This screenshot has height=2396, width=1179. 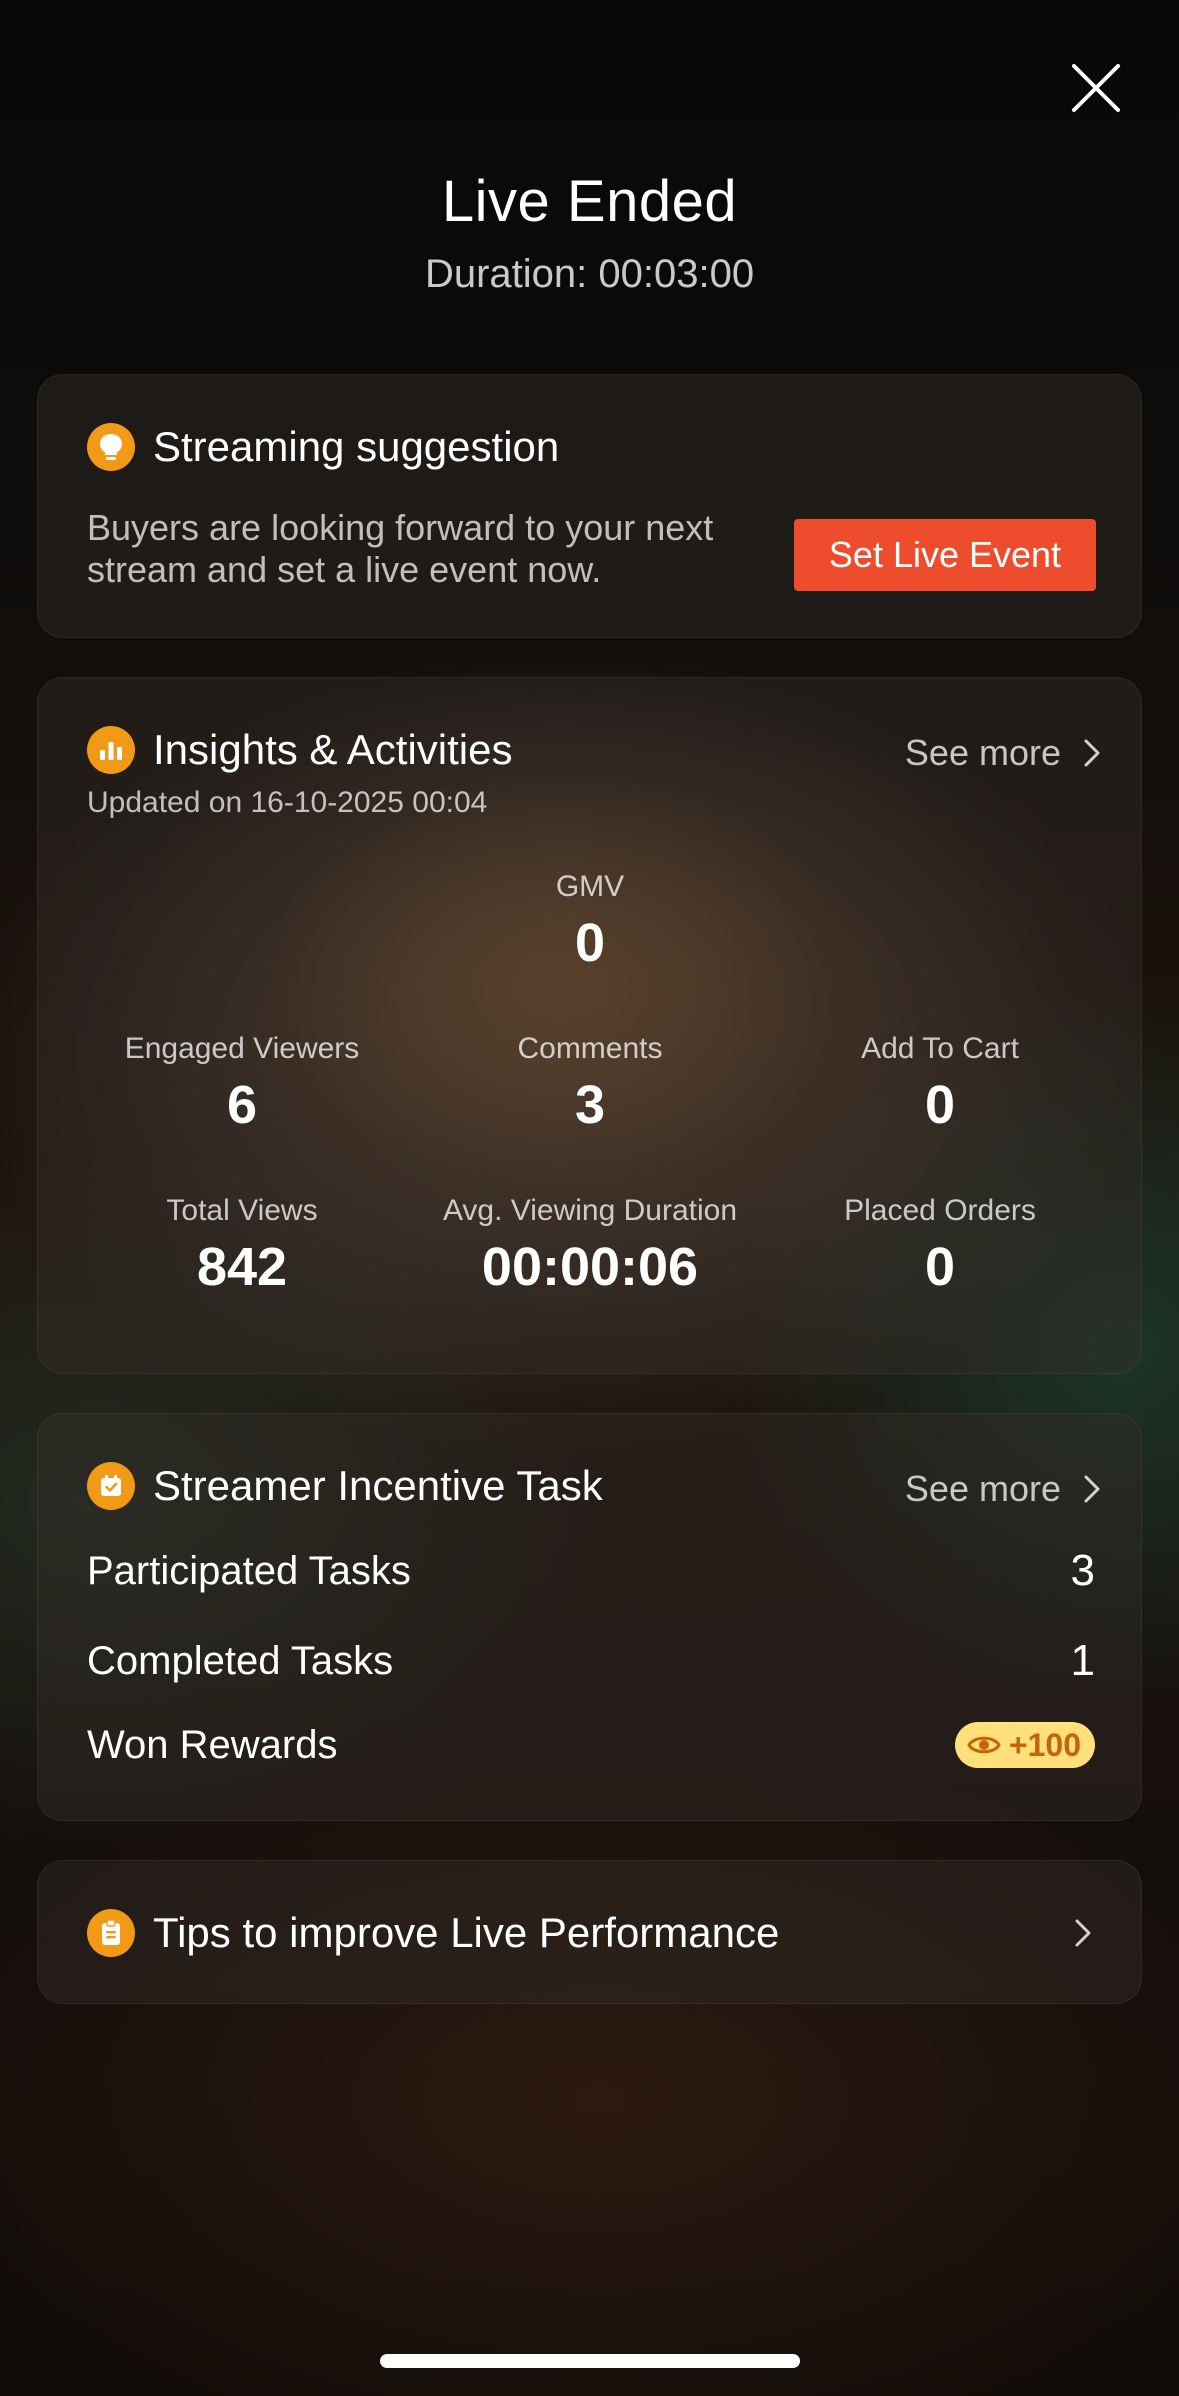 I want to click on tips-card: Tips to improve Live Performance, so click(x=589, y=1932).